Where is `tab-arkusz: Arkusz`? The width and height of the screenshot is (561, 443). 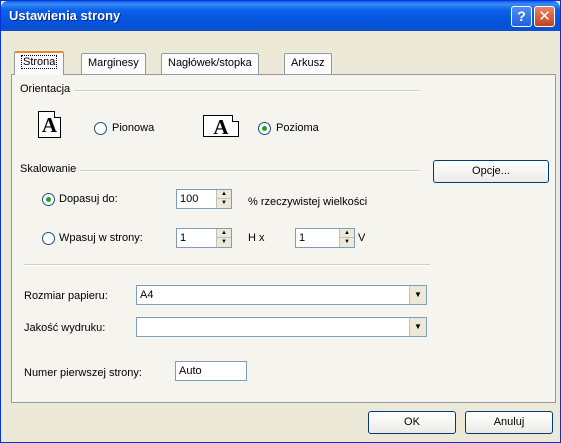 tab-arkusz: Arkusz is located at coordinates (308, 63).